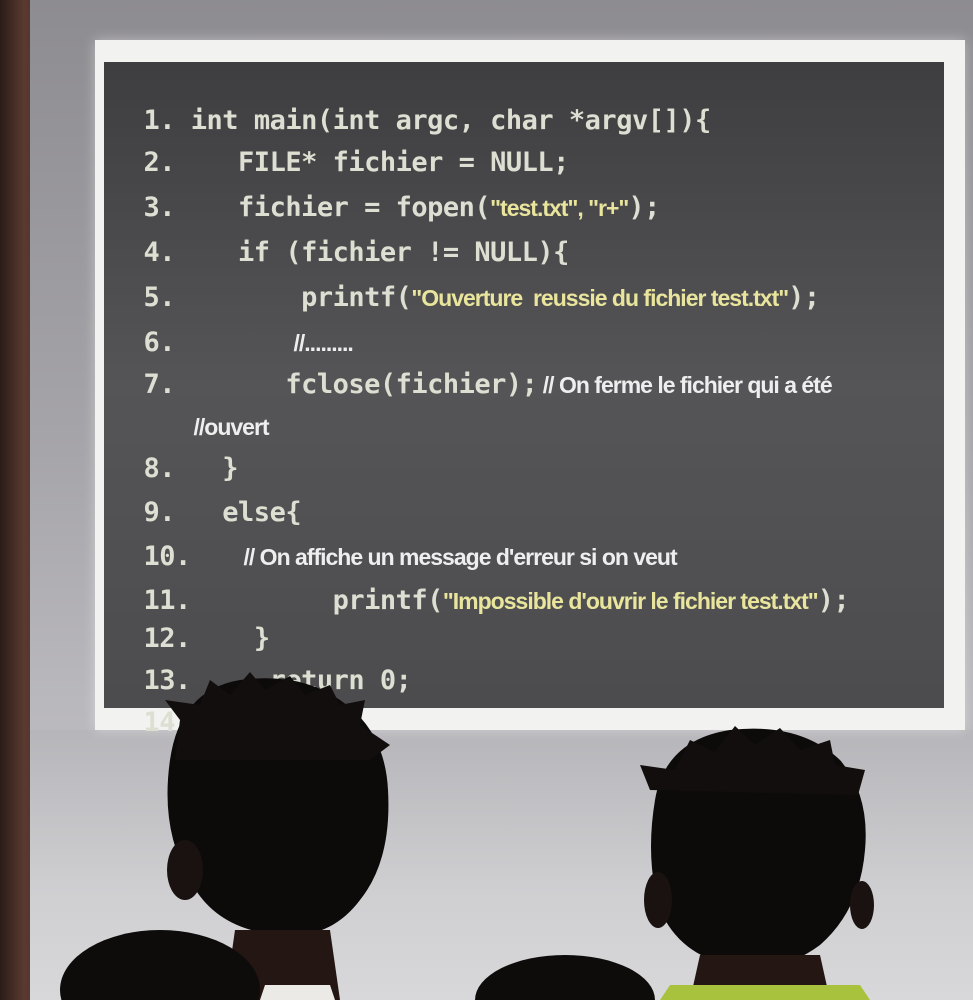 The height and width of the screenshot is (1000, 973). Describe the element at coordinates (757, 863) in the screenshot. I see `person-right` at that location.